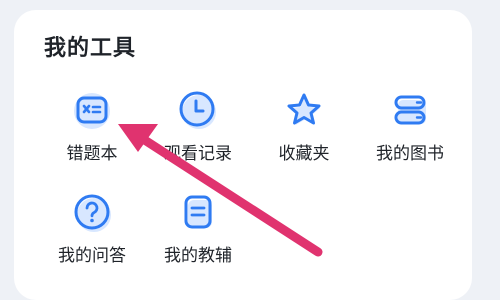 The width and height of the screenshot is (500, 300). I want to click on star-icon, so click(304, 109).